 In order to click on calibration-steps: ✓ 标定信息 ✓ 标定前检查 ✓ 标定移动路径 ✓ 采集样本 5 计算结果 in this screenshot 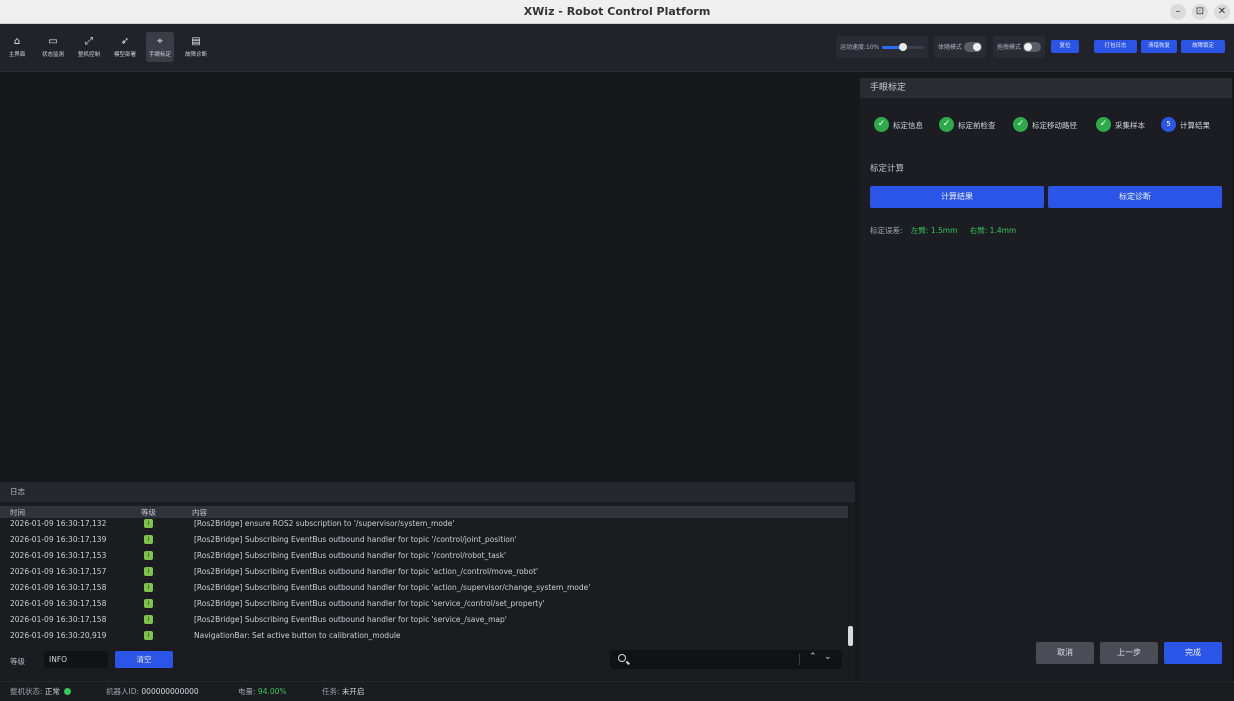, I will do `click(1047, 125)`.